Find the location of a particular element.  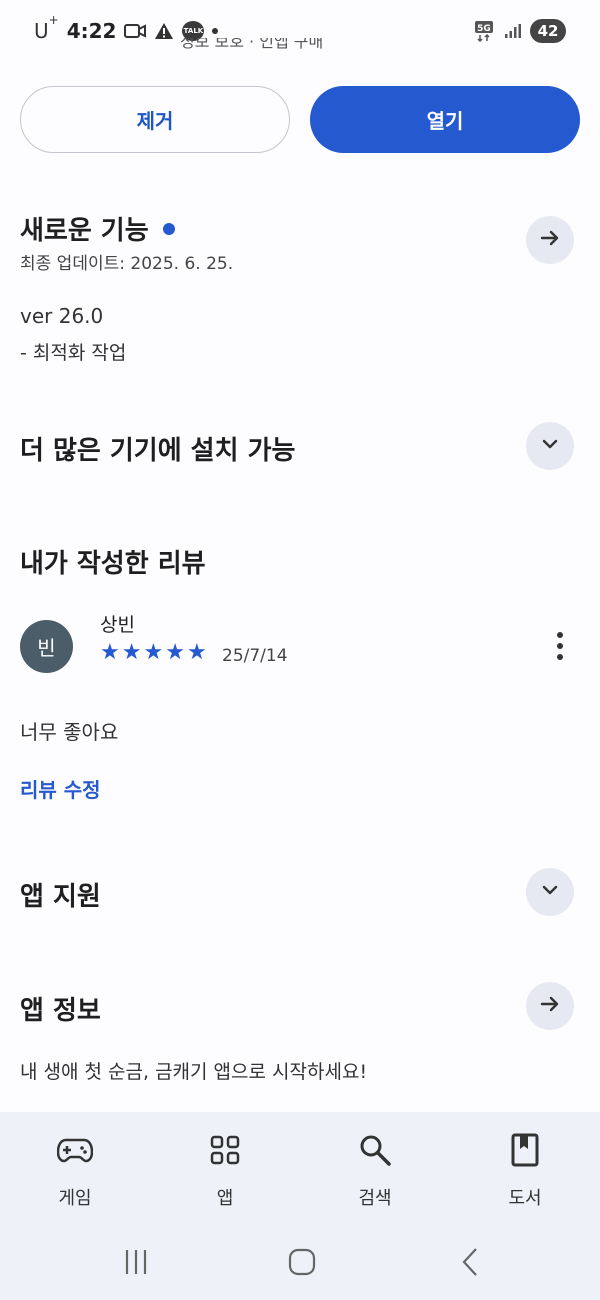

network-5g-icon: 5G is located at coordinates (485, 31).